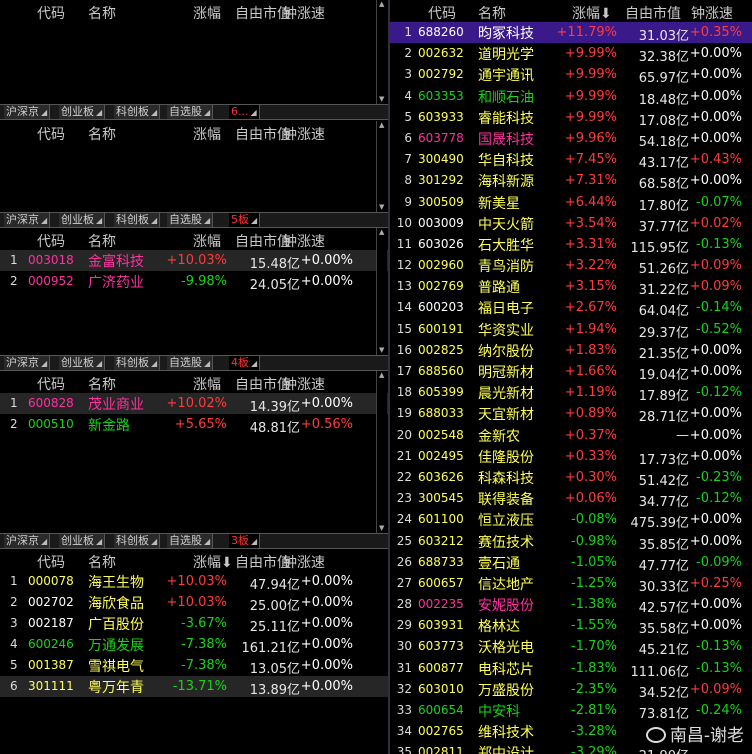 This screenshot has height=754, width=752. I want to click on table-row: 2 000510 新金路 +5.65% 48.81亿 +0.56%, so click(194, 425).